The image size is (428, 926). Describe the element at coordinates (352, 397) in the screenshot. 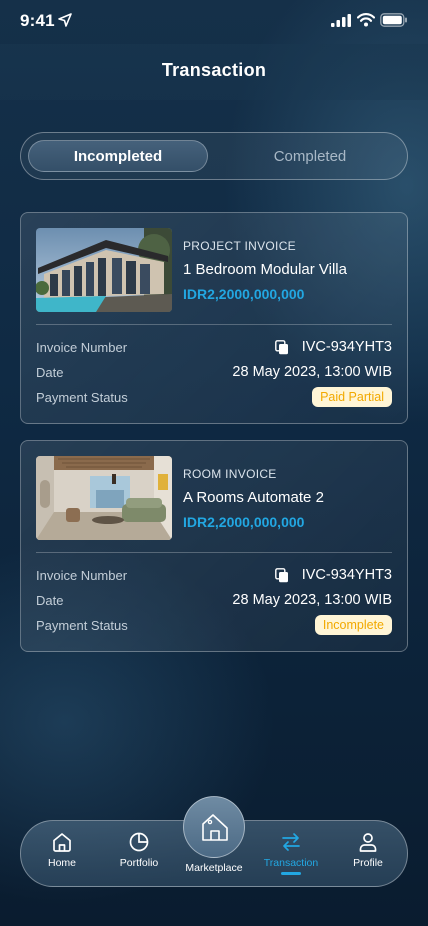

I see `status-badge: Paid Partial` at that location.